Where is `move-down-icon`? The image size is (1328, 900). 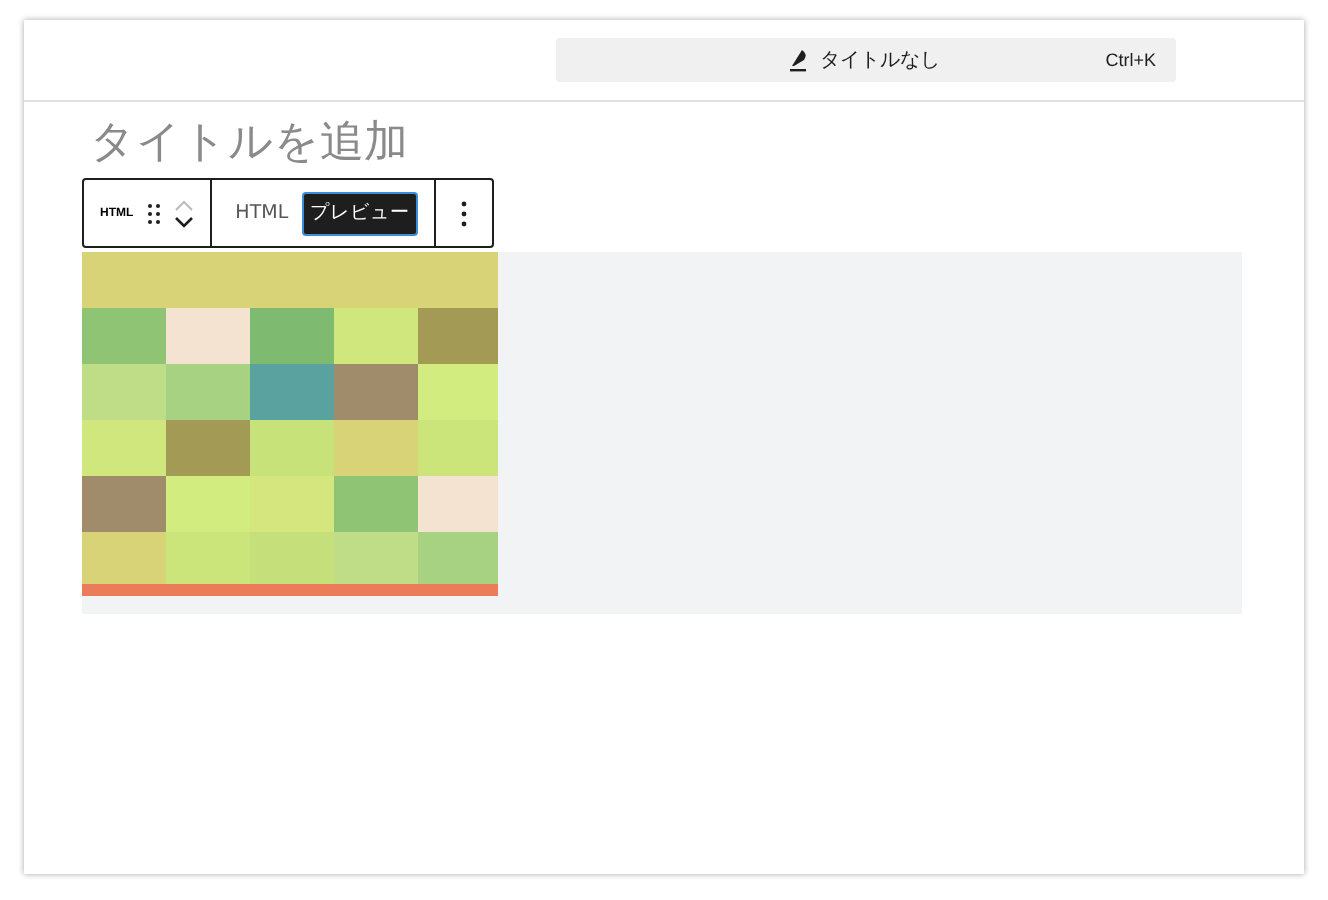 move-down-icon is located at coordinates (183, 221).